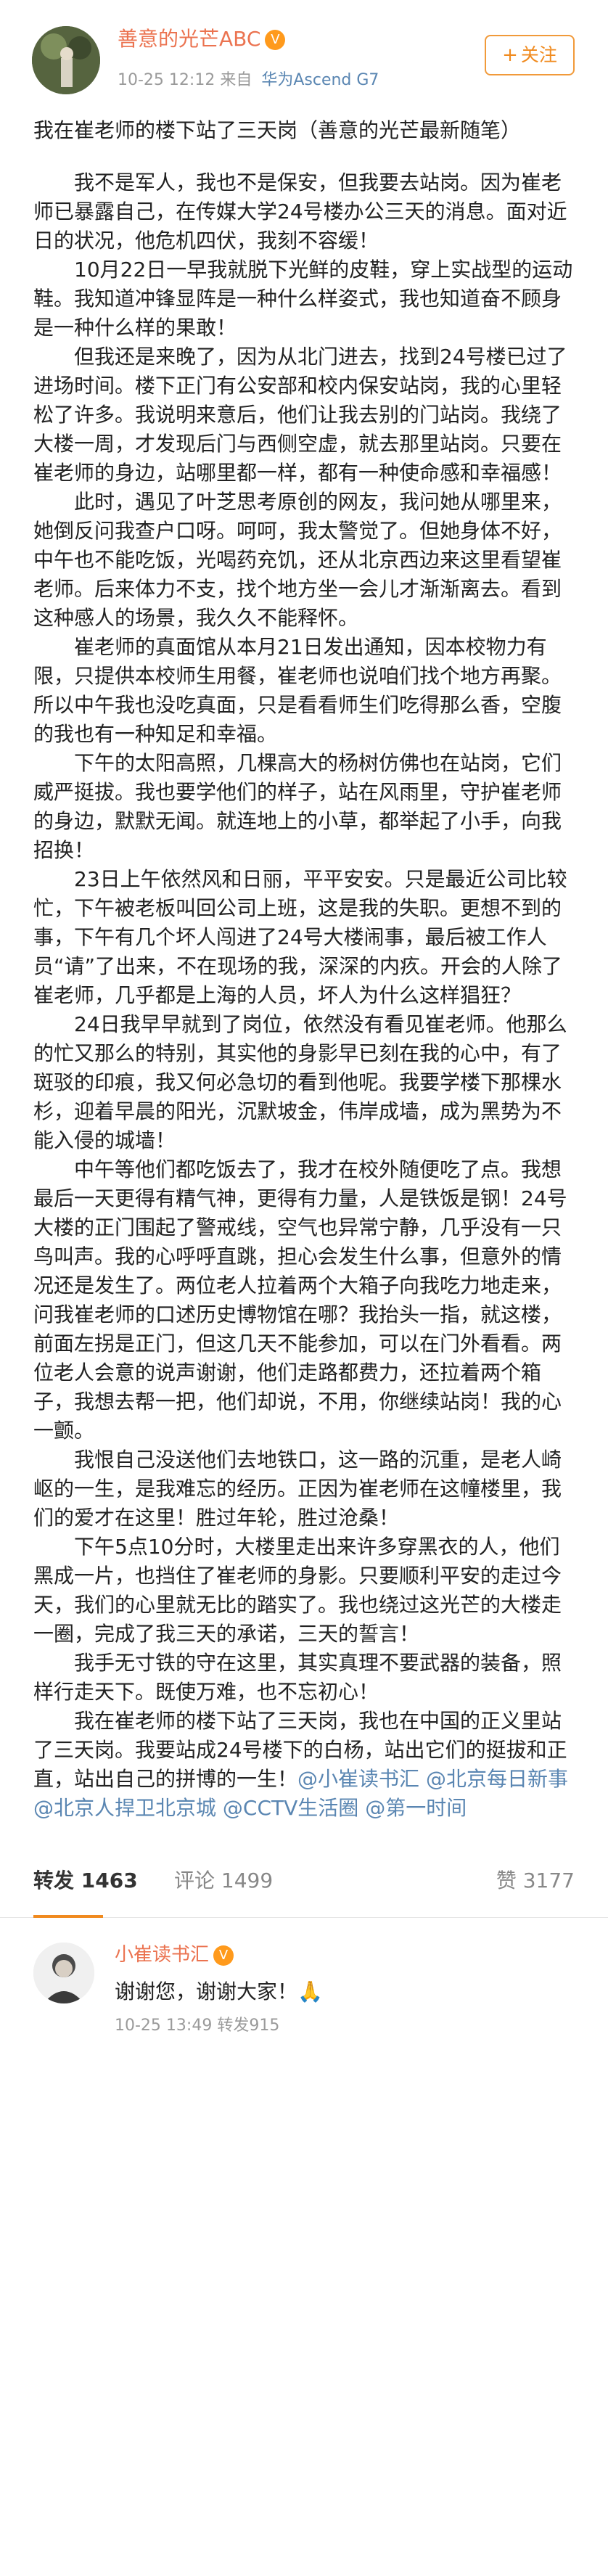 The width and height of the screenshot is (608, 2576). What do you see at coordinates (236, 80) in the screenshot?
I see `source-prefix: 来自` at bounding box center [236, 80].